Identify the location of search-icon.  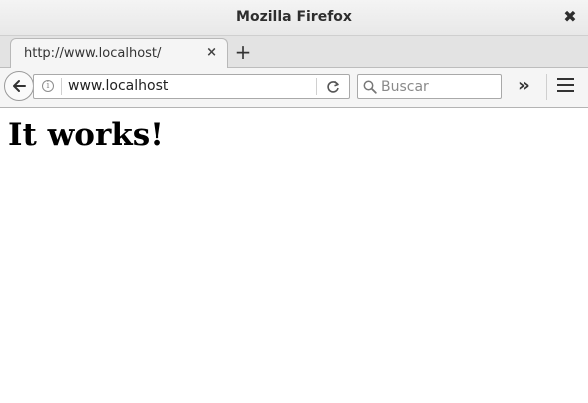
(370, 87).